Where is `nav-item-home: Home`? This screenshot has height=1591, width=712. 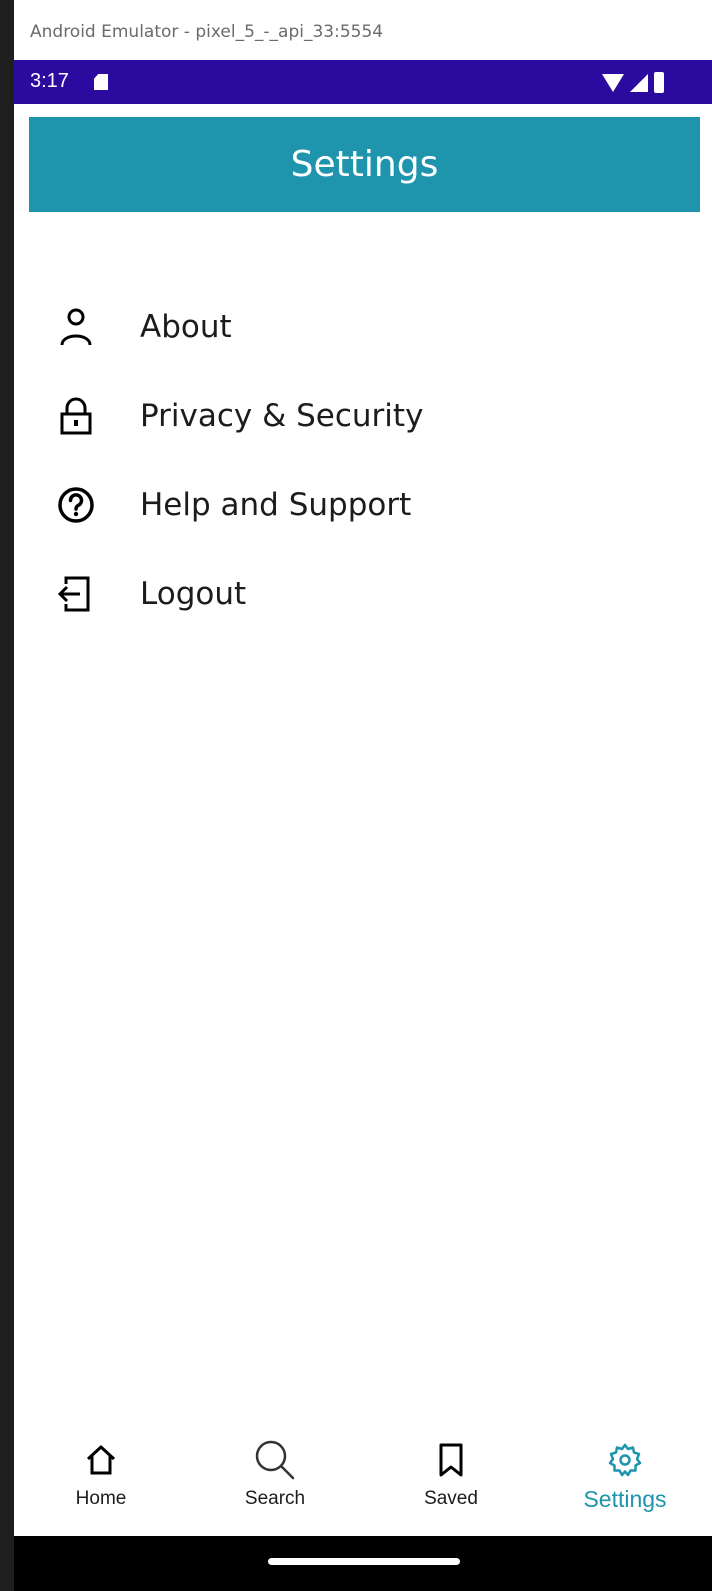 nav-item-home: Home is located at coordinates (101, 1481).